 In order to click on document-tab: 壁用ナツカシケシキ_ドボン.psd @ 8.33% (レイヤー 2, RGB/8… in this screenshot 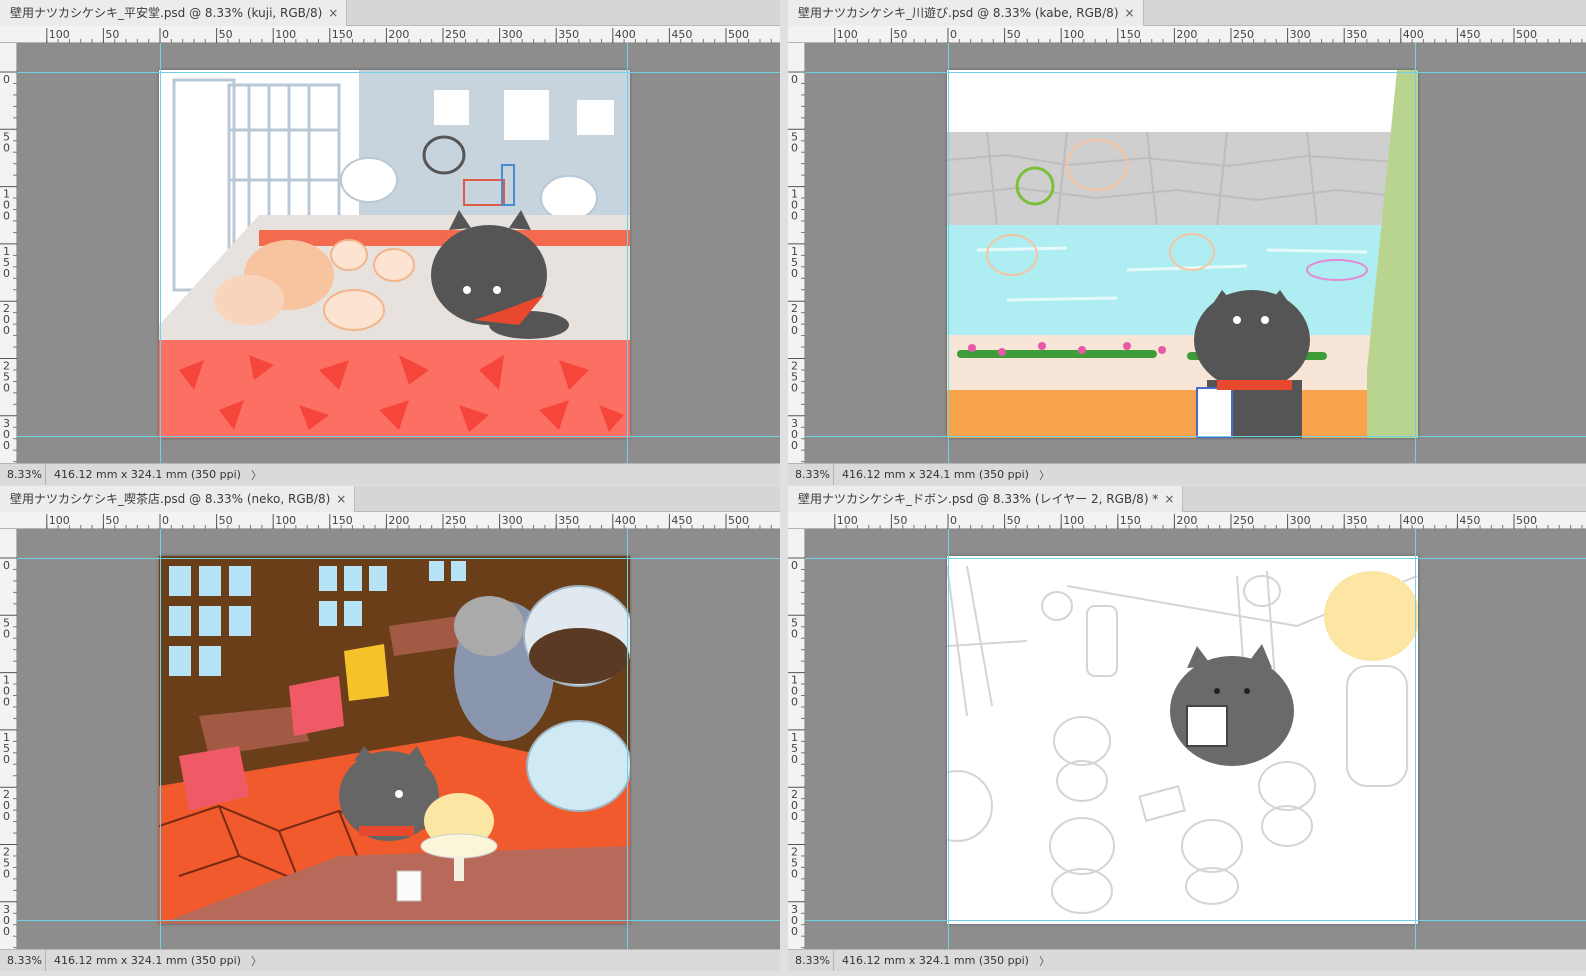, I will do `click(986, 499)`.